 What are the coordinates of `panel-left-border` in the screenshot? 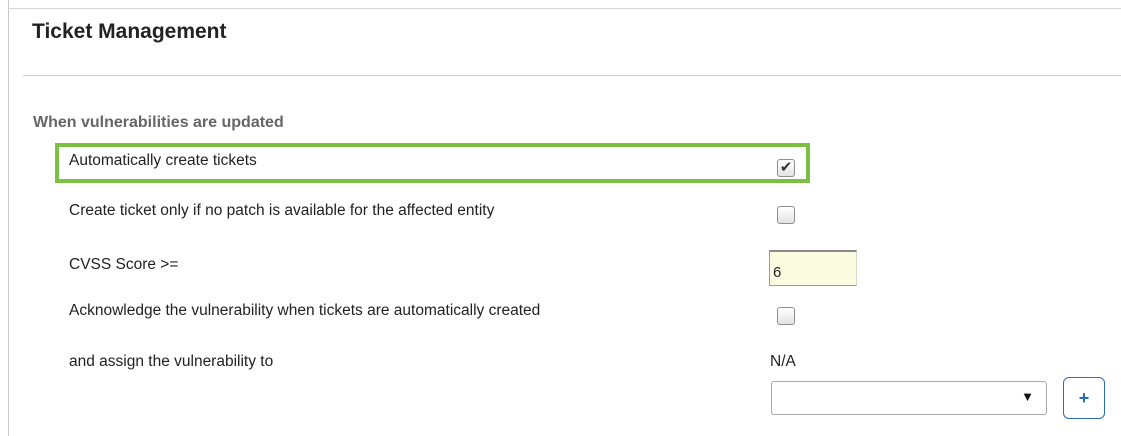 It's located at (8, 218).